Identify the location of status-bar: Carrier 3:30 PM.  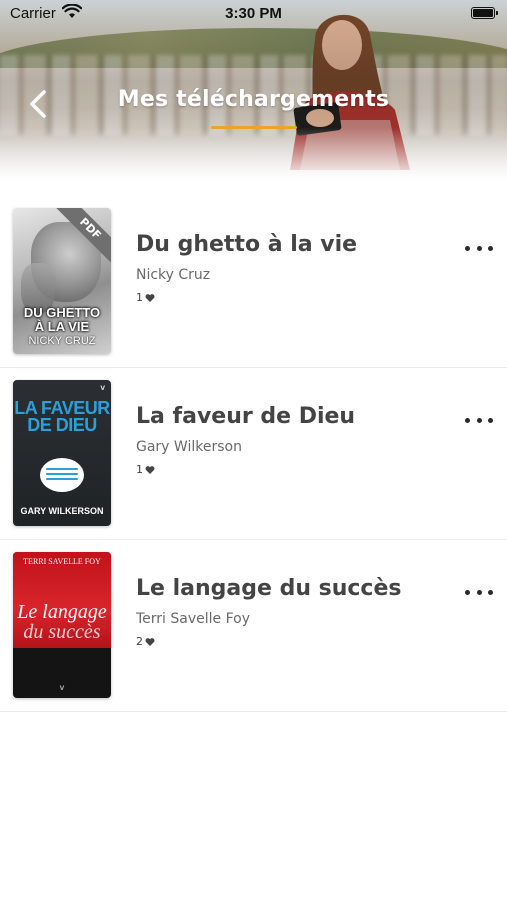
(253, 14).